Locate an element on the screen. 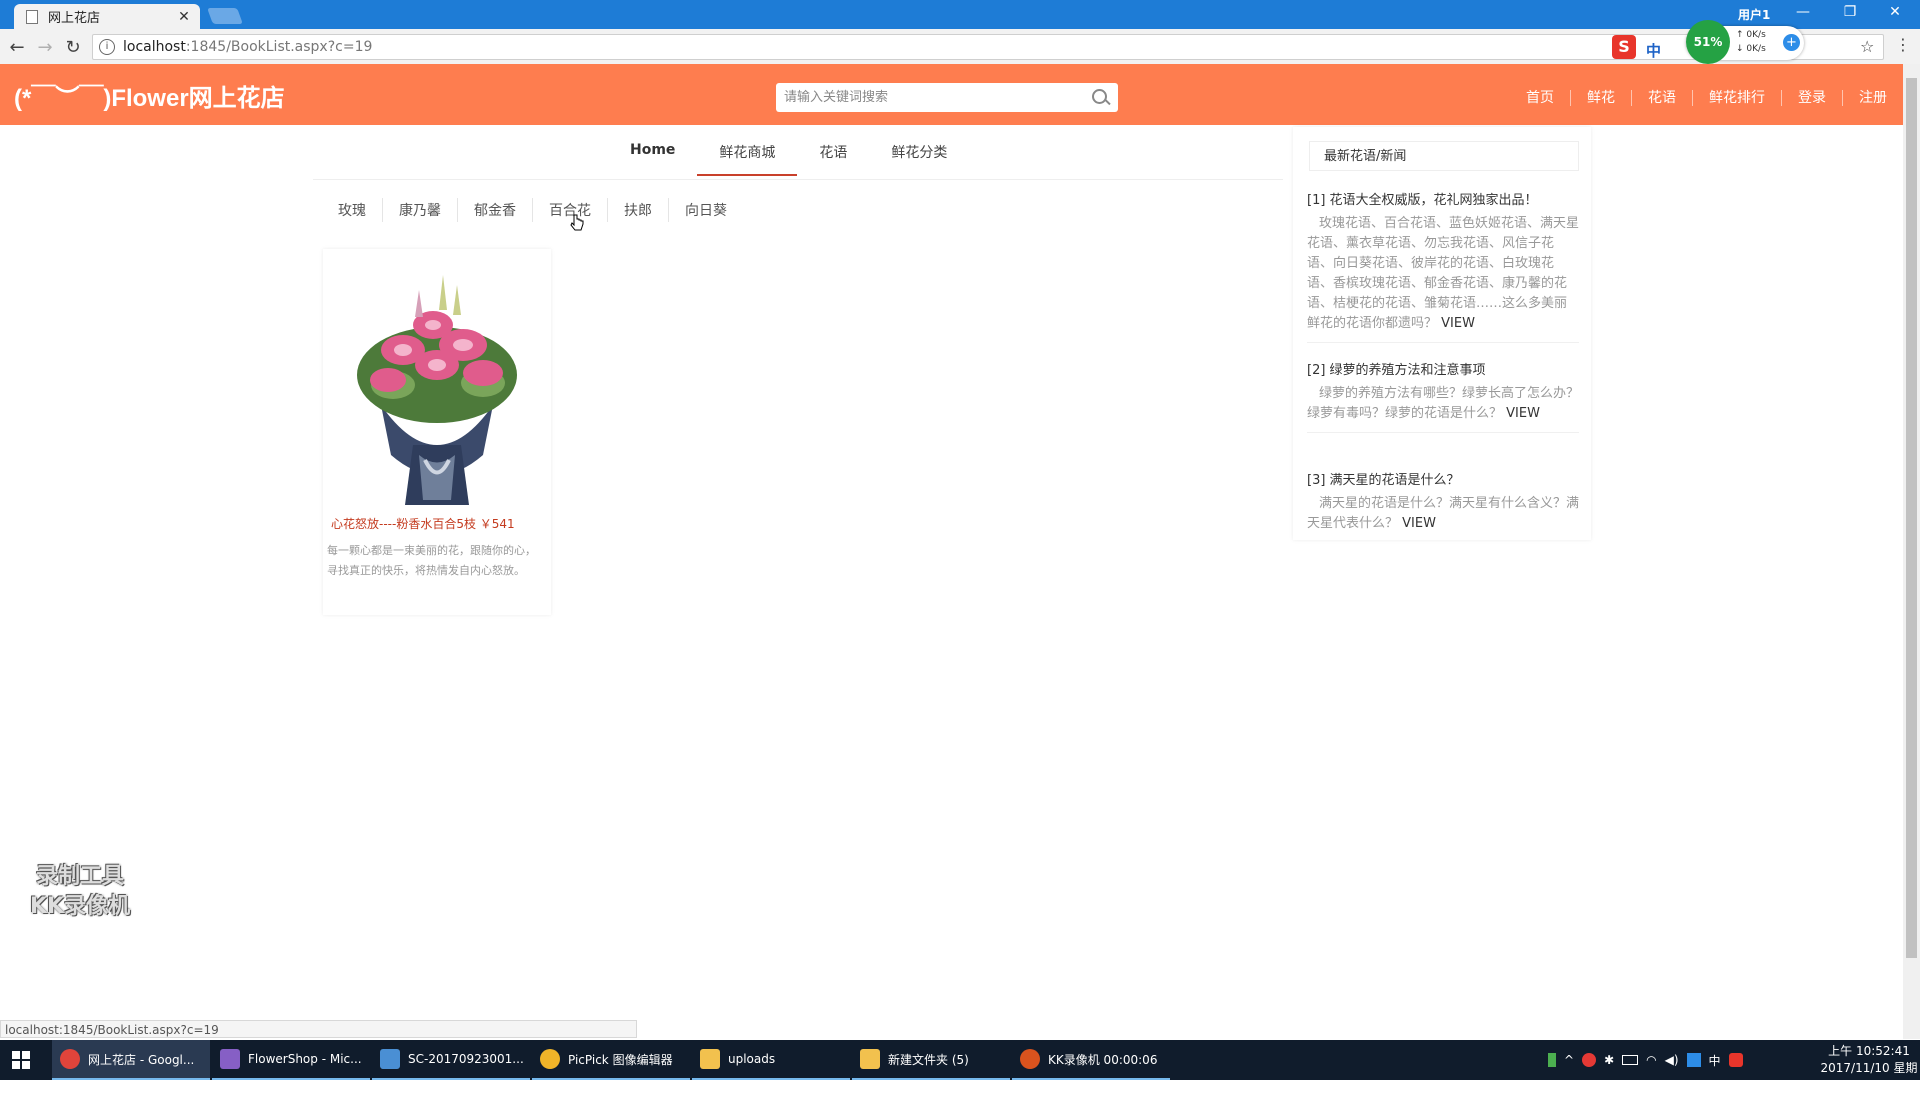  taskbar-item-label: KK录像机 00:00:06 is located at coordinates (1103, 1059).